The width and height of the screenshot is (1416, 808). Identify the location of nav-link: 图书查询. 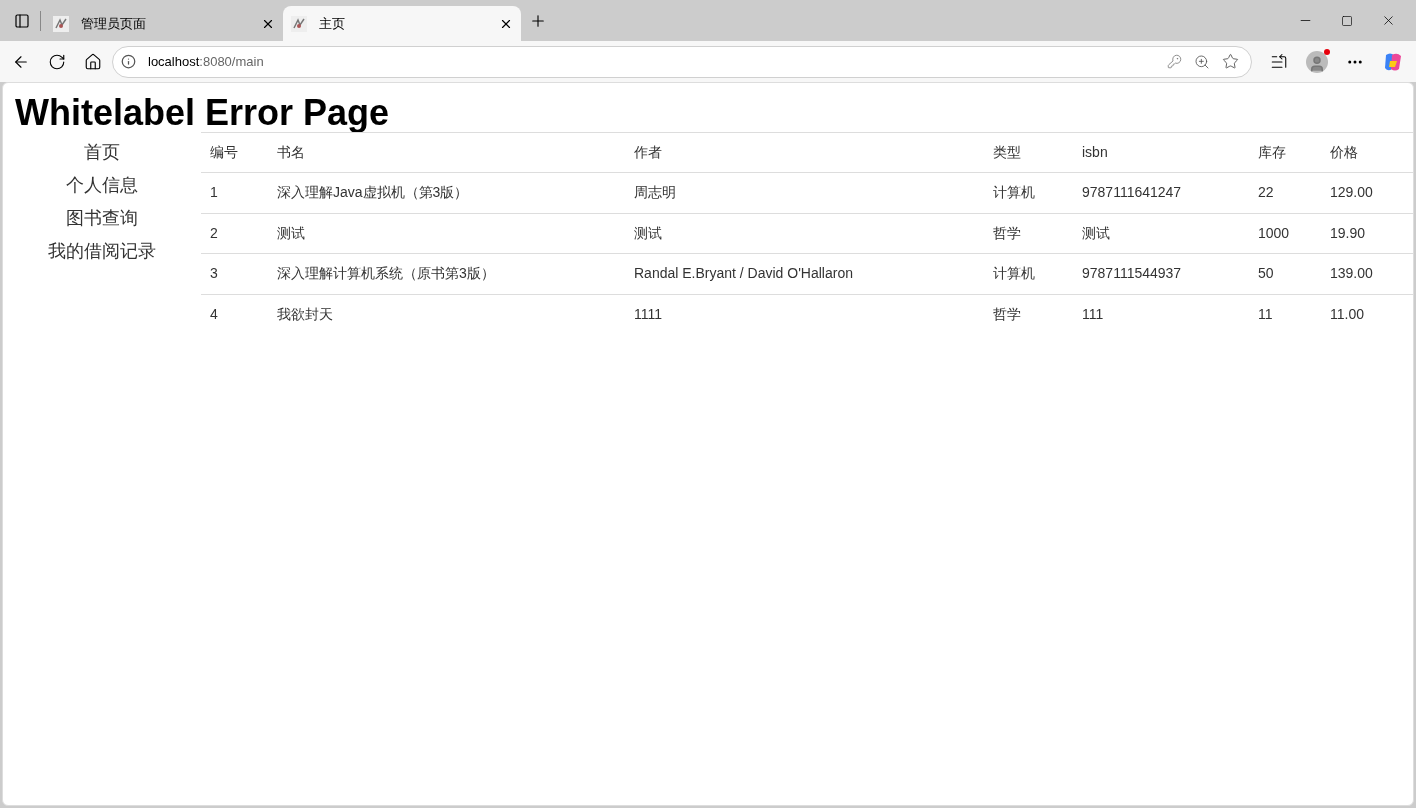
(102, 218).